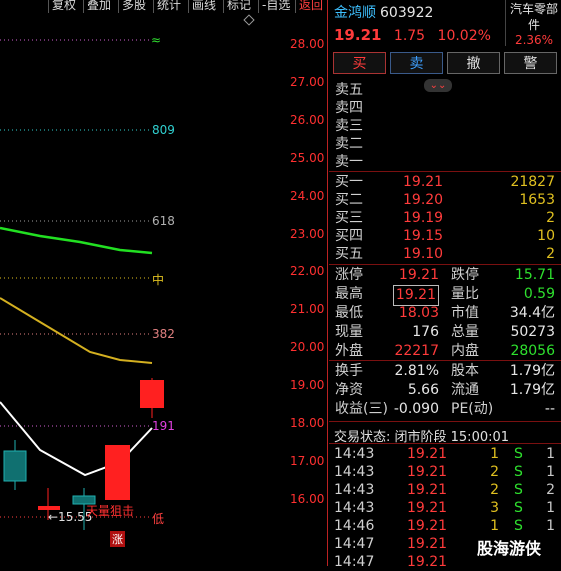  Describe the element at coordinates (473, 63) in the screenshot. I see `cancel-order-button: 撤` at that location.